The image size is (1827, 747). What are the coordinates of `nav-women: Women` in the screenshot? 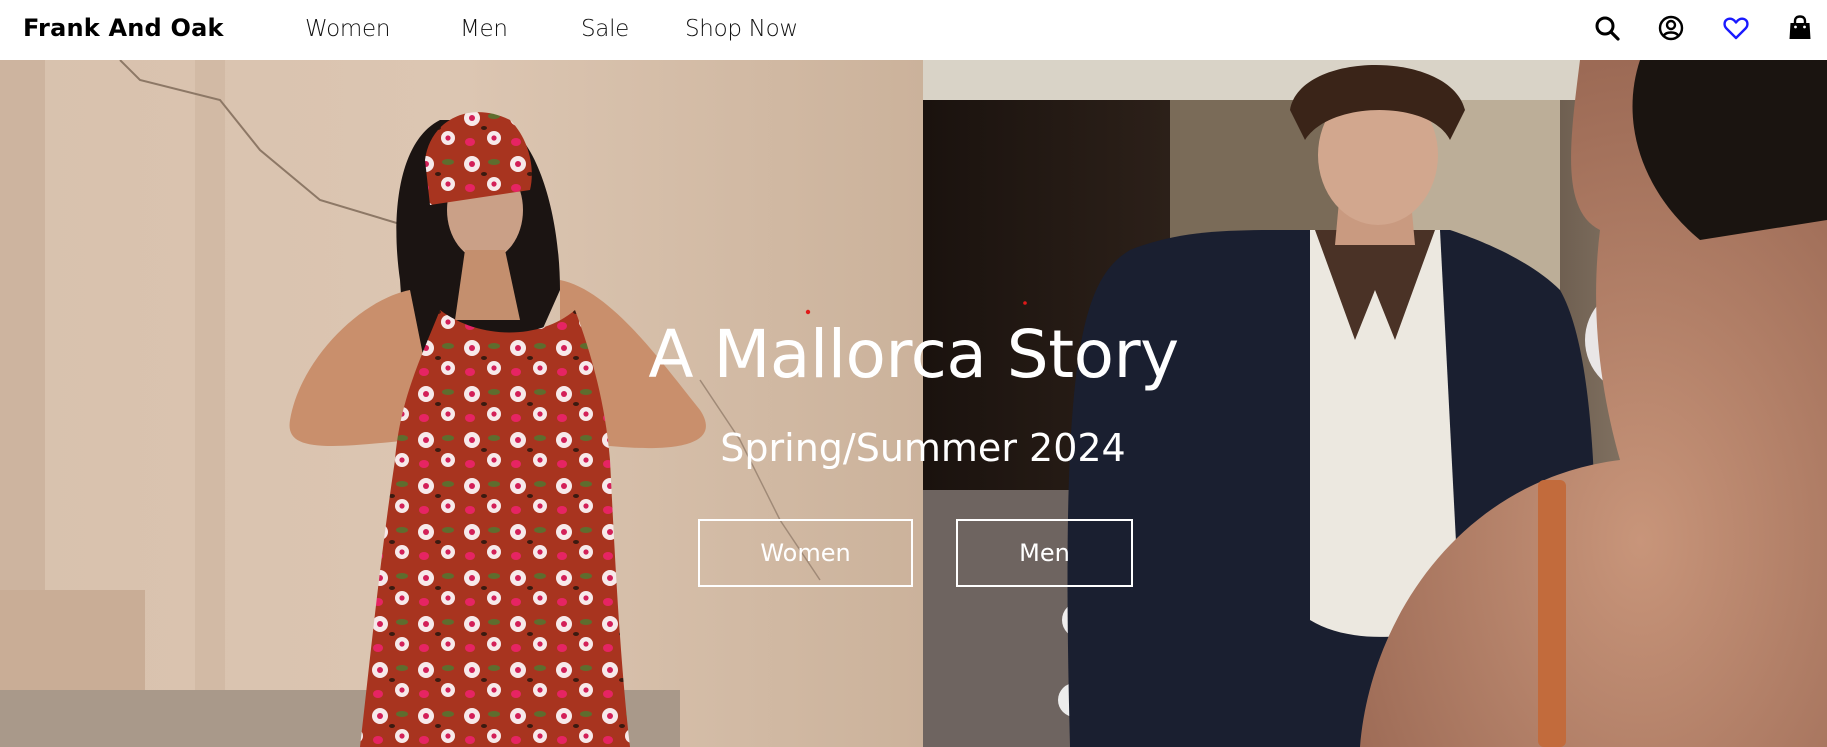 It's located at (347, 29).